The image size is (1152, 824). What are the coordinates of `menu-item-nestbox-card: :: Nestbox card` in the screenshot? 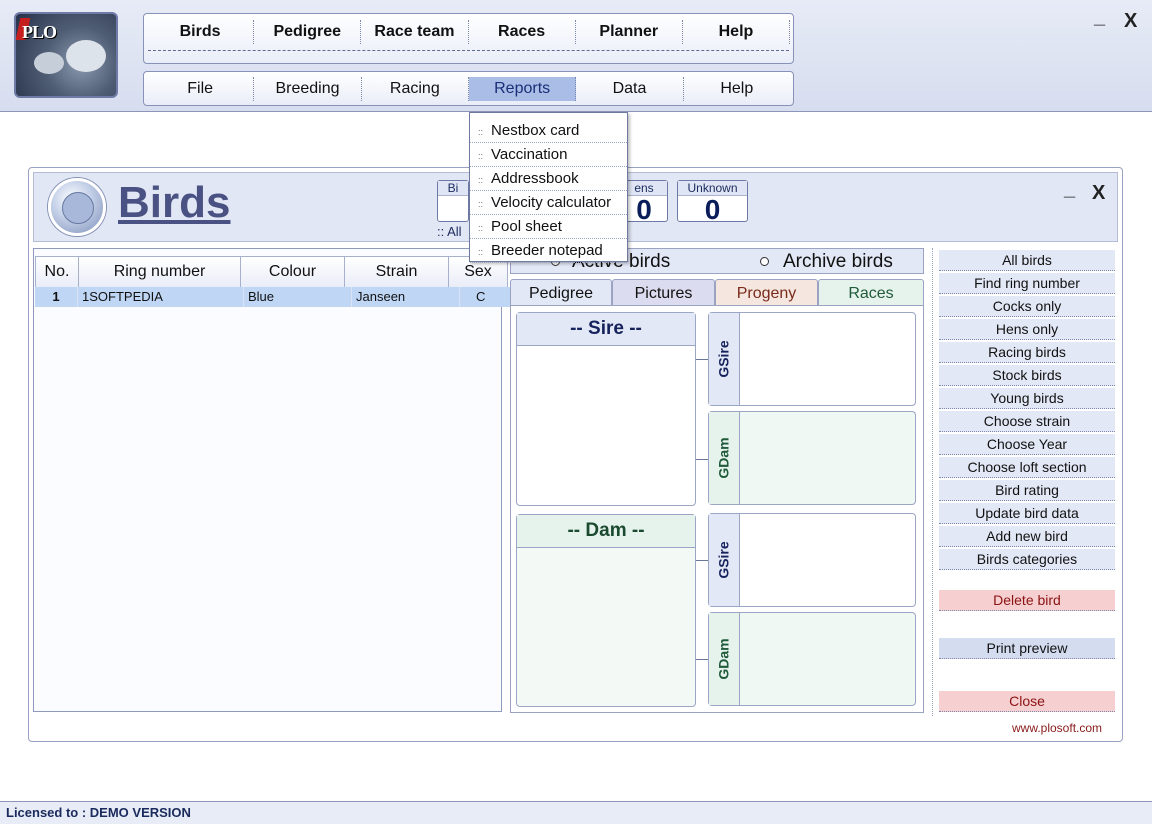 It's located at (548, 131).